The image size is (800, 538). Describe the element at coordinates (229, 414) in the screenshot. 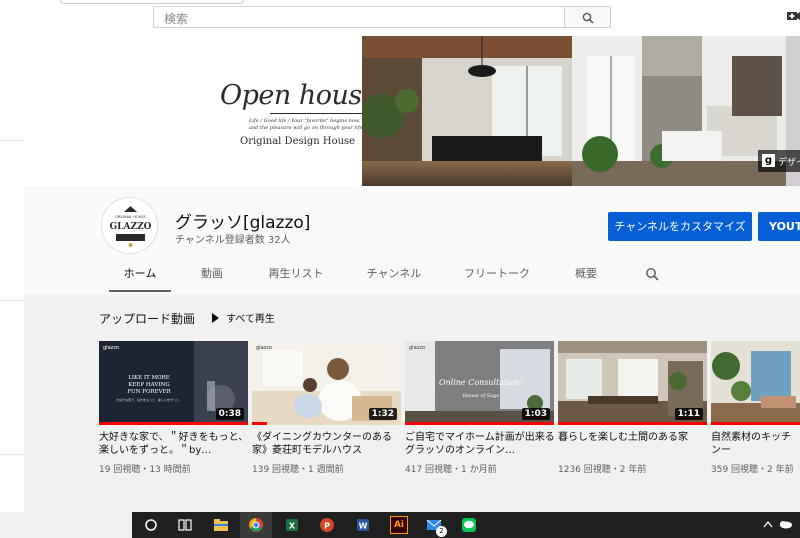

I see `video-duration: 0:38` at that location.